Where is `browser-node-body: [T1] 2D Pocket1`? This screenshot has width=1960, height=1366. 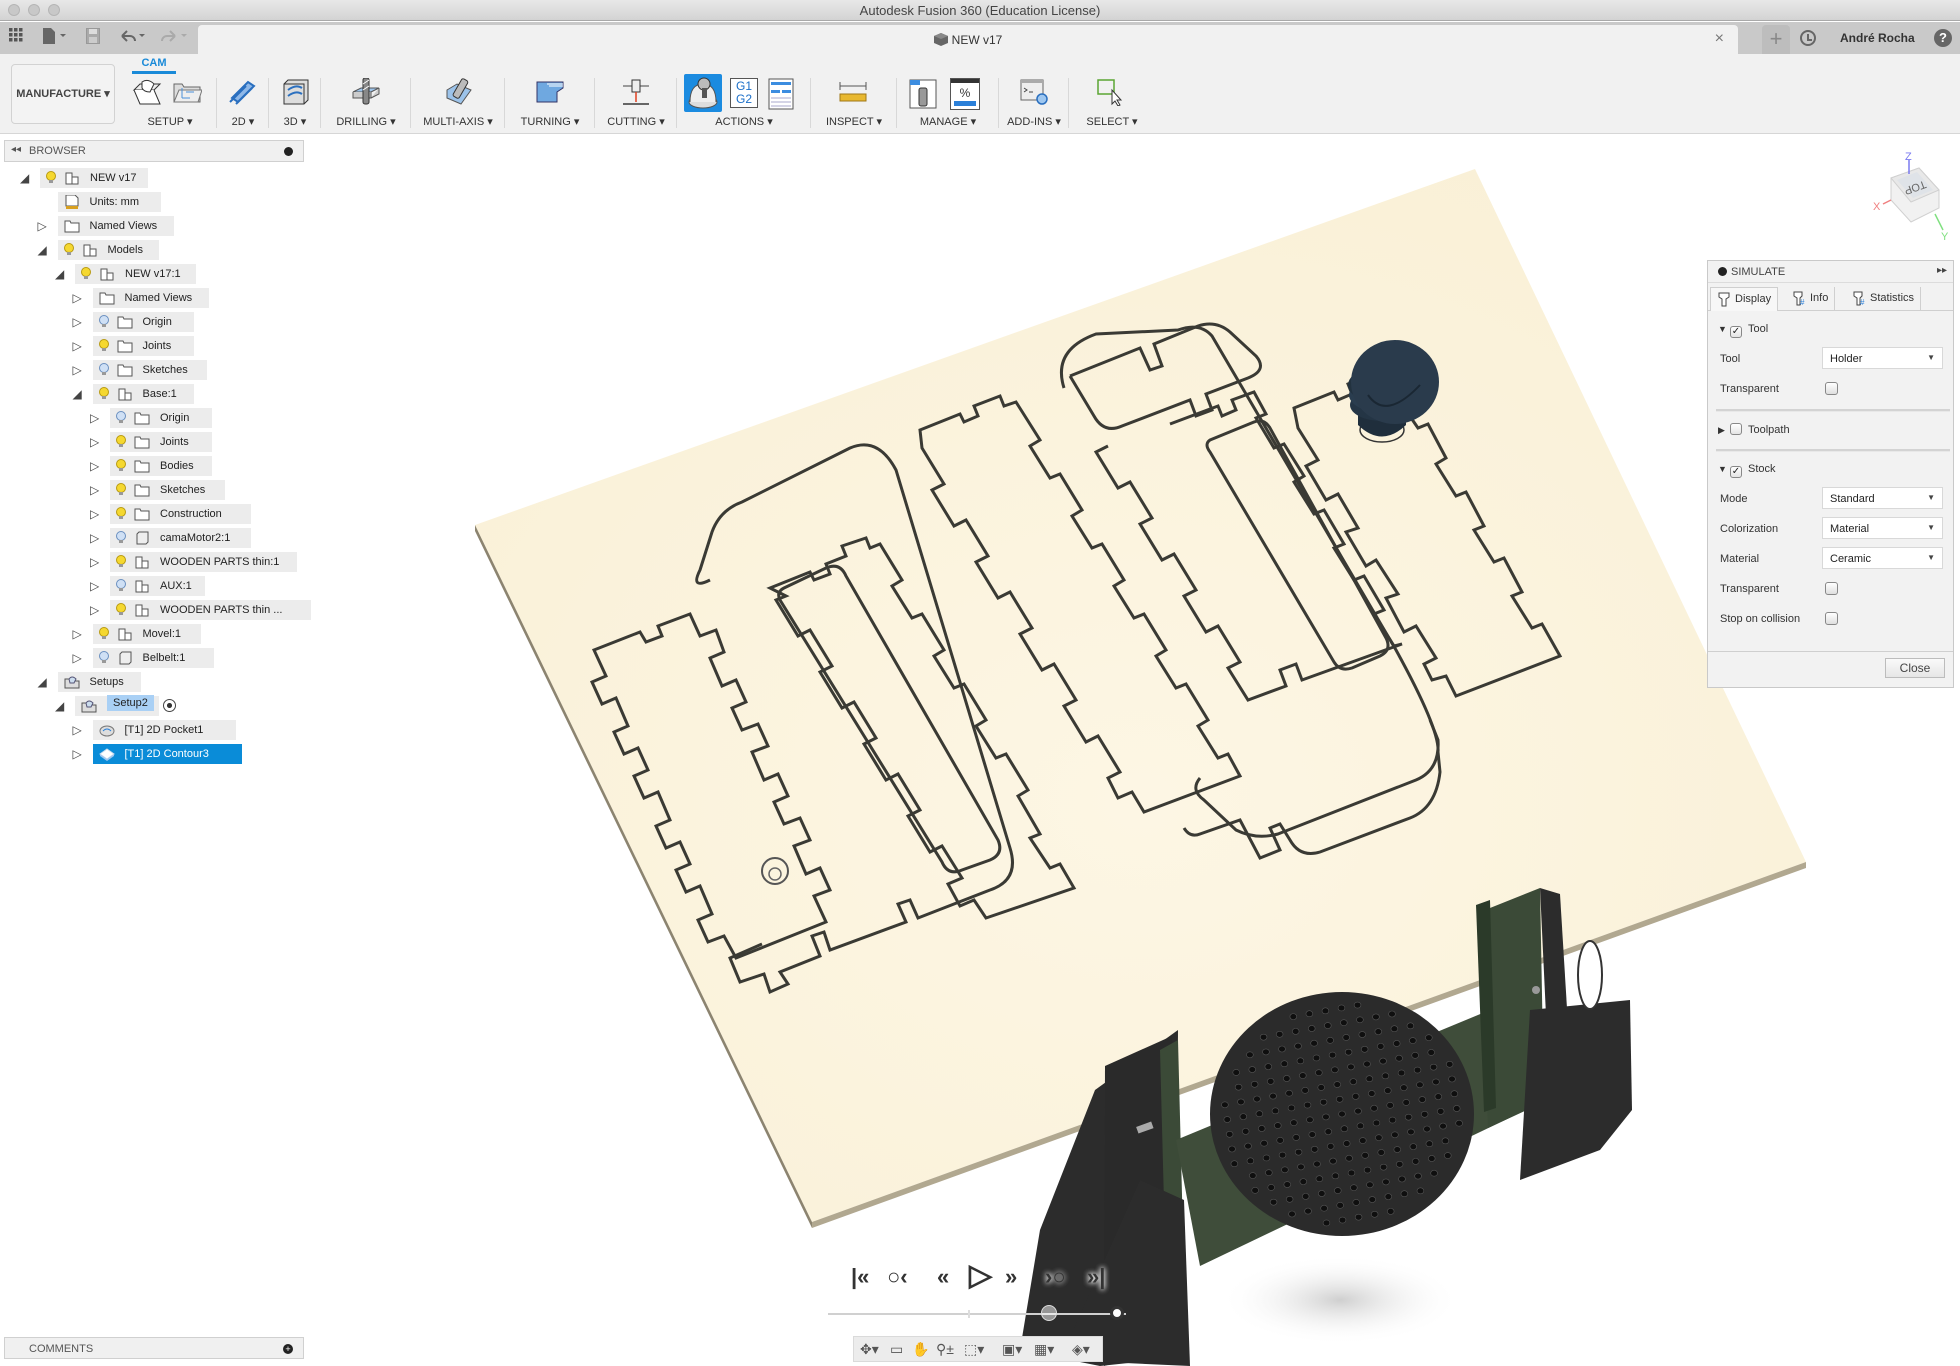
browser-node-body: [T1] 2D Pocket1 is located at coordinates (164, 730).